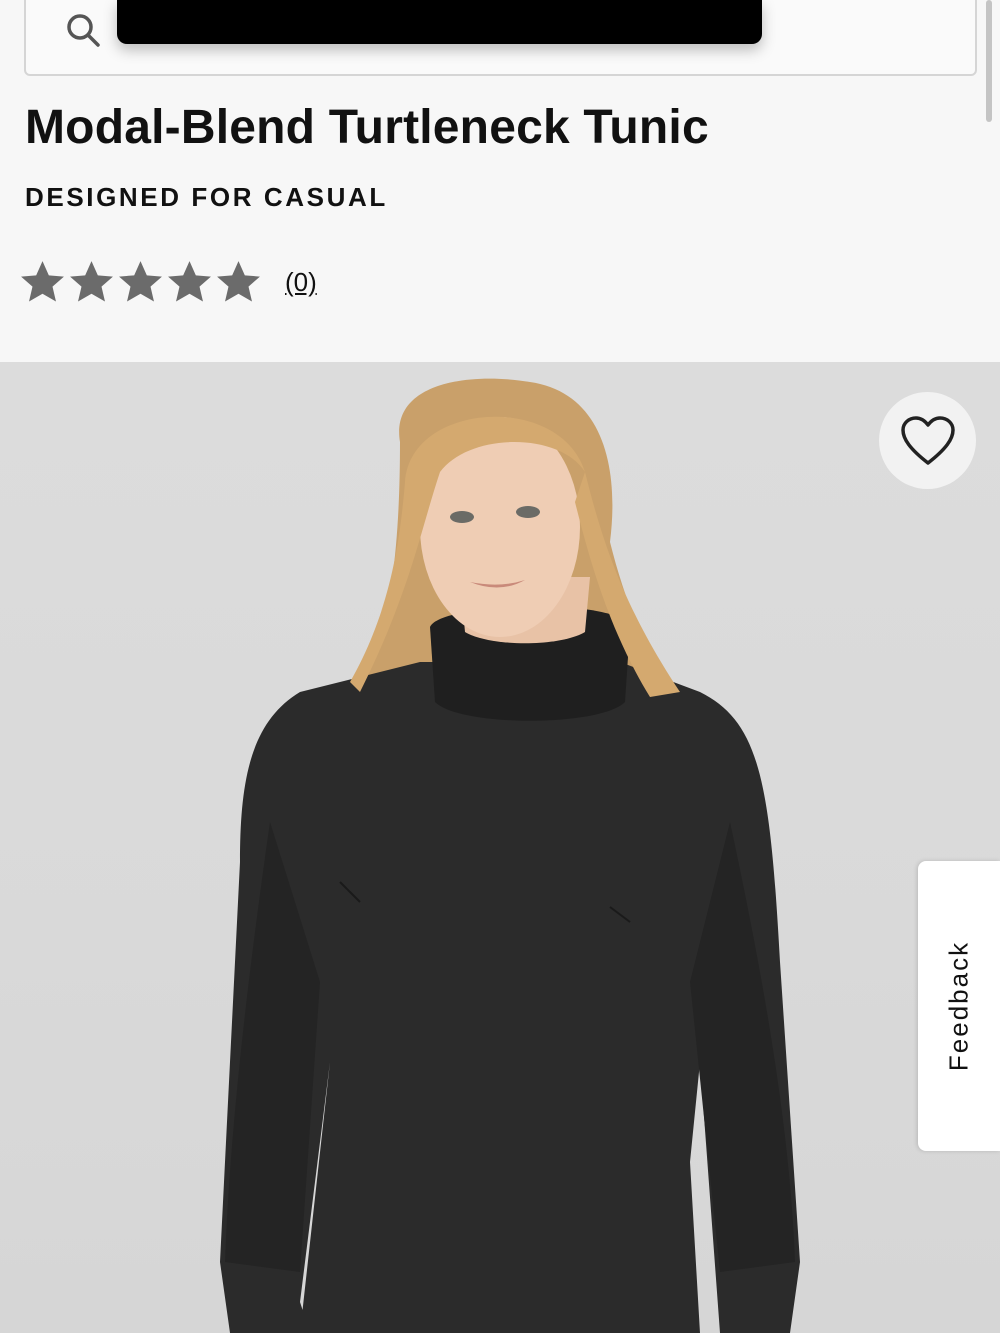 This screenshot has width=1000, height=1333. I want to click on feedback-tab: Feedback, so click(959, 1006).